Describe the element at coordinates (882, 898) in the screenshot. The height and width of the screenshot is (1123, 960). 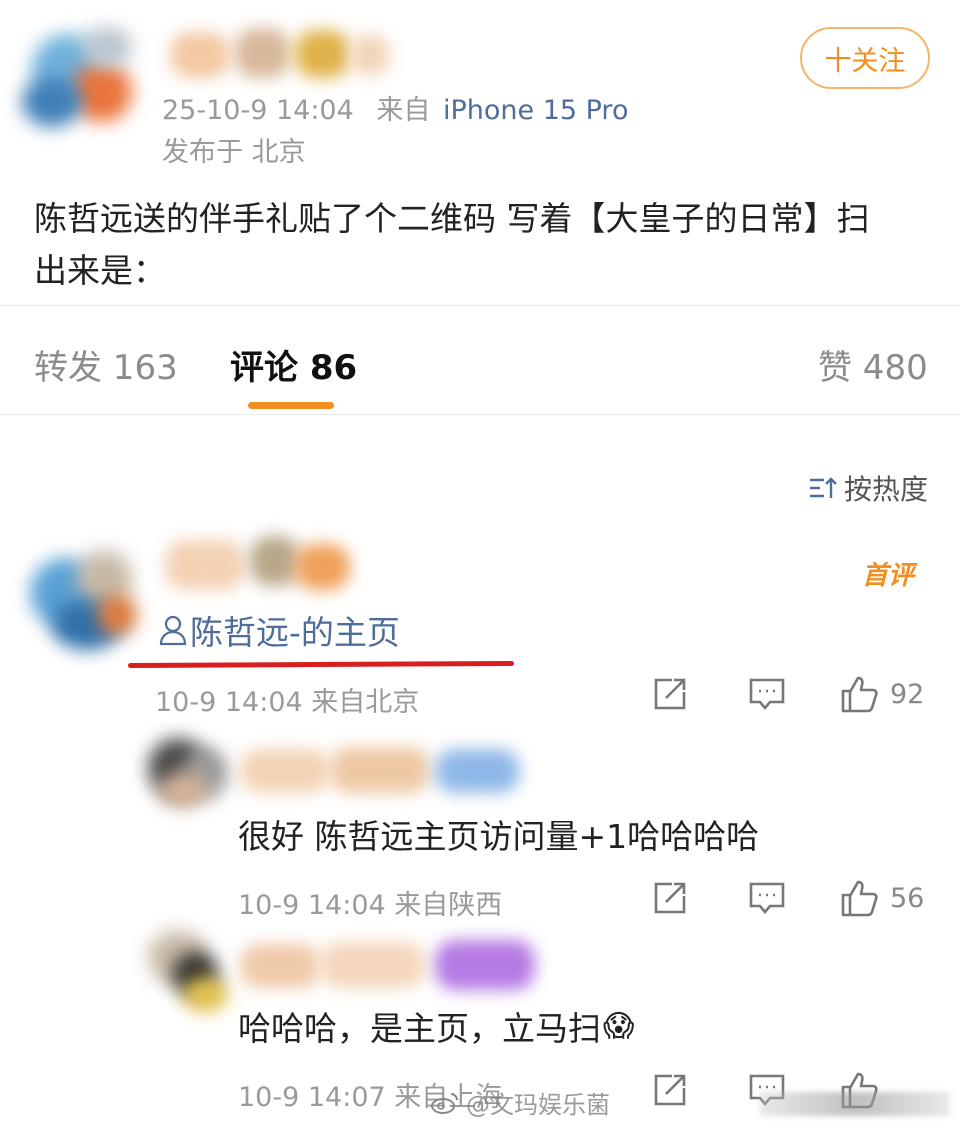
I see `reply-1-like-button: 56` at that location.